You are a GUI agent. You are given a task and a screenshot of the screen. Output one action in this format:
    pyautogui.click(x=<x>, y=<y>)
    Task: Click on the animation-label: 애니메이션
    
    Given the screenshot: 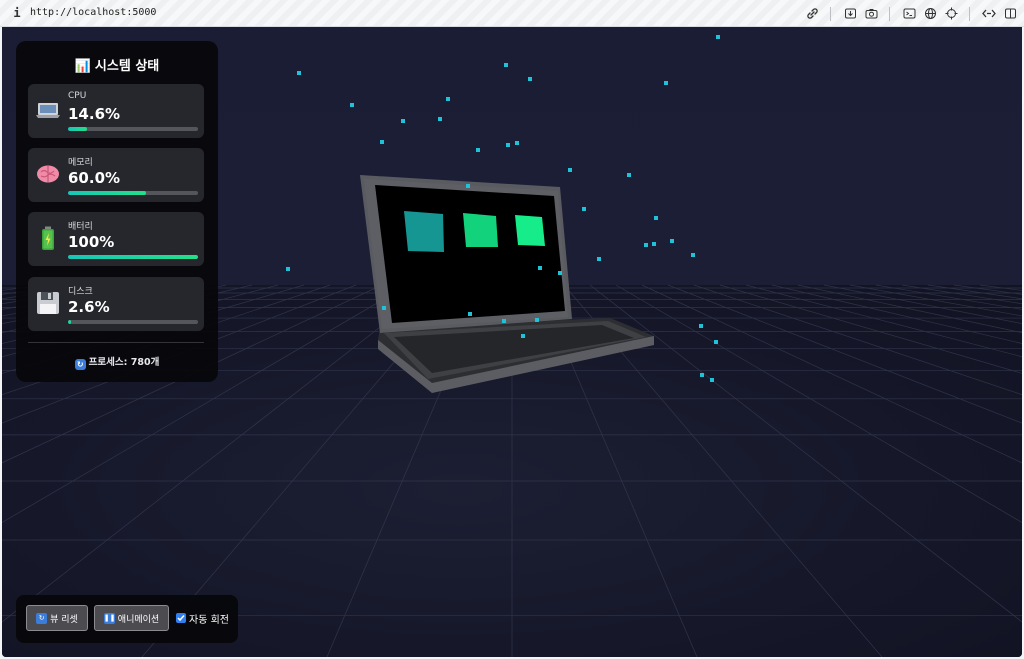 What is the action you would take?
    pyautogui.click(x=138, y=619)
    